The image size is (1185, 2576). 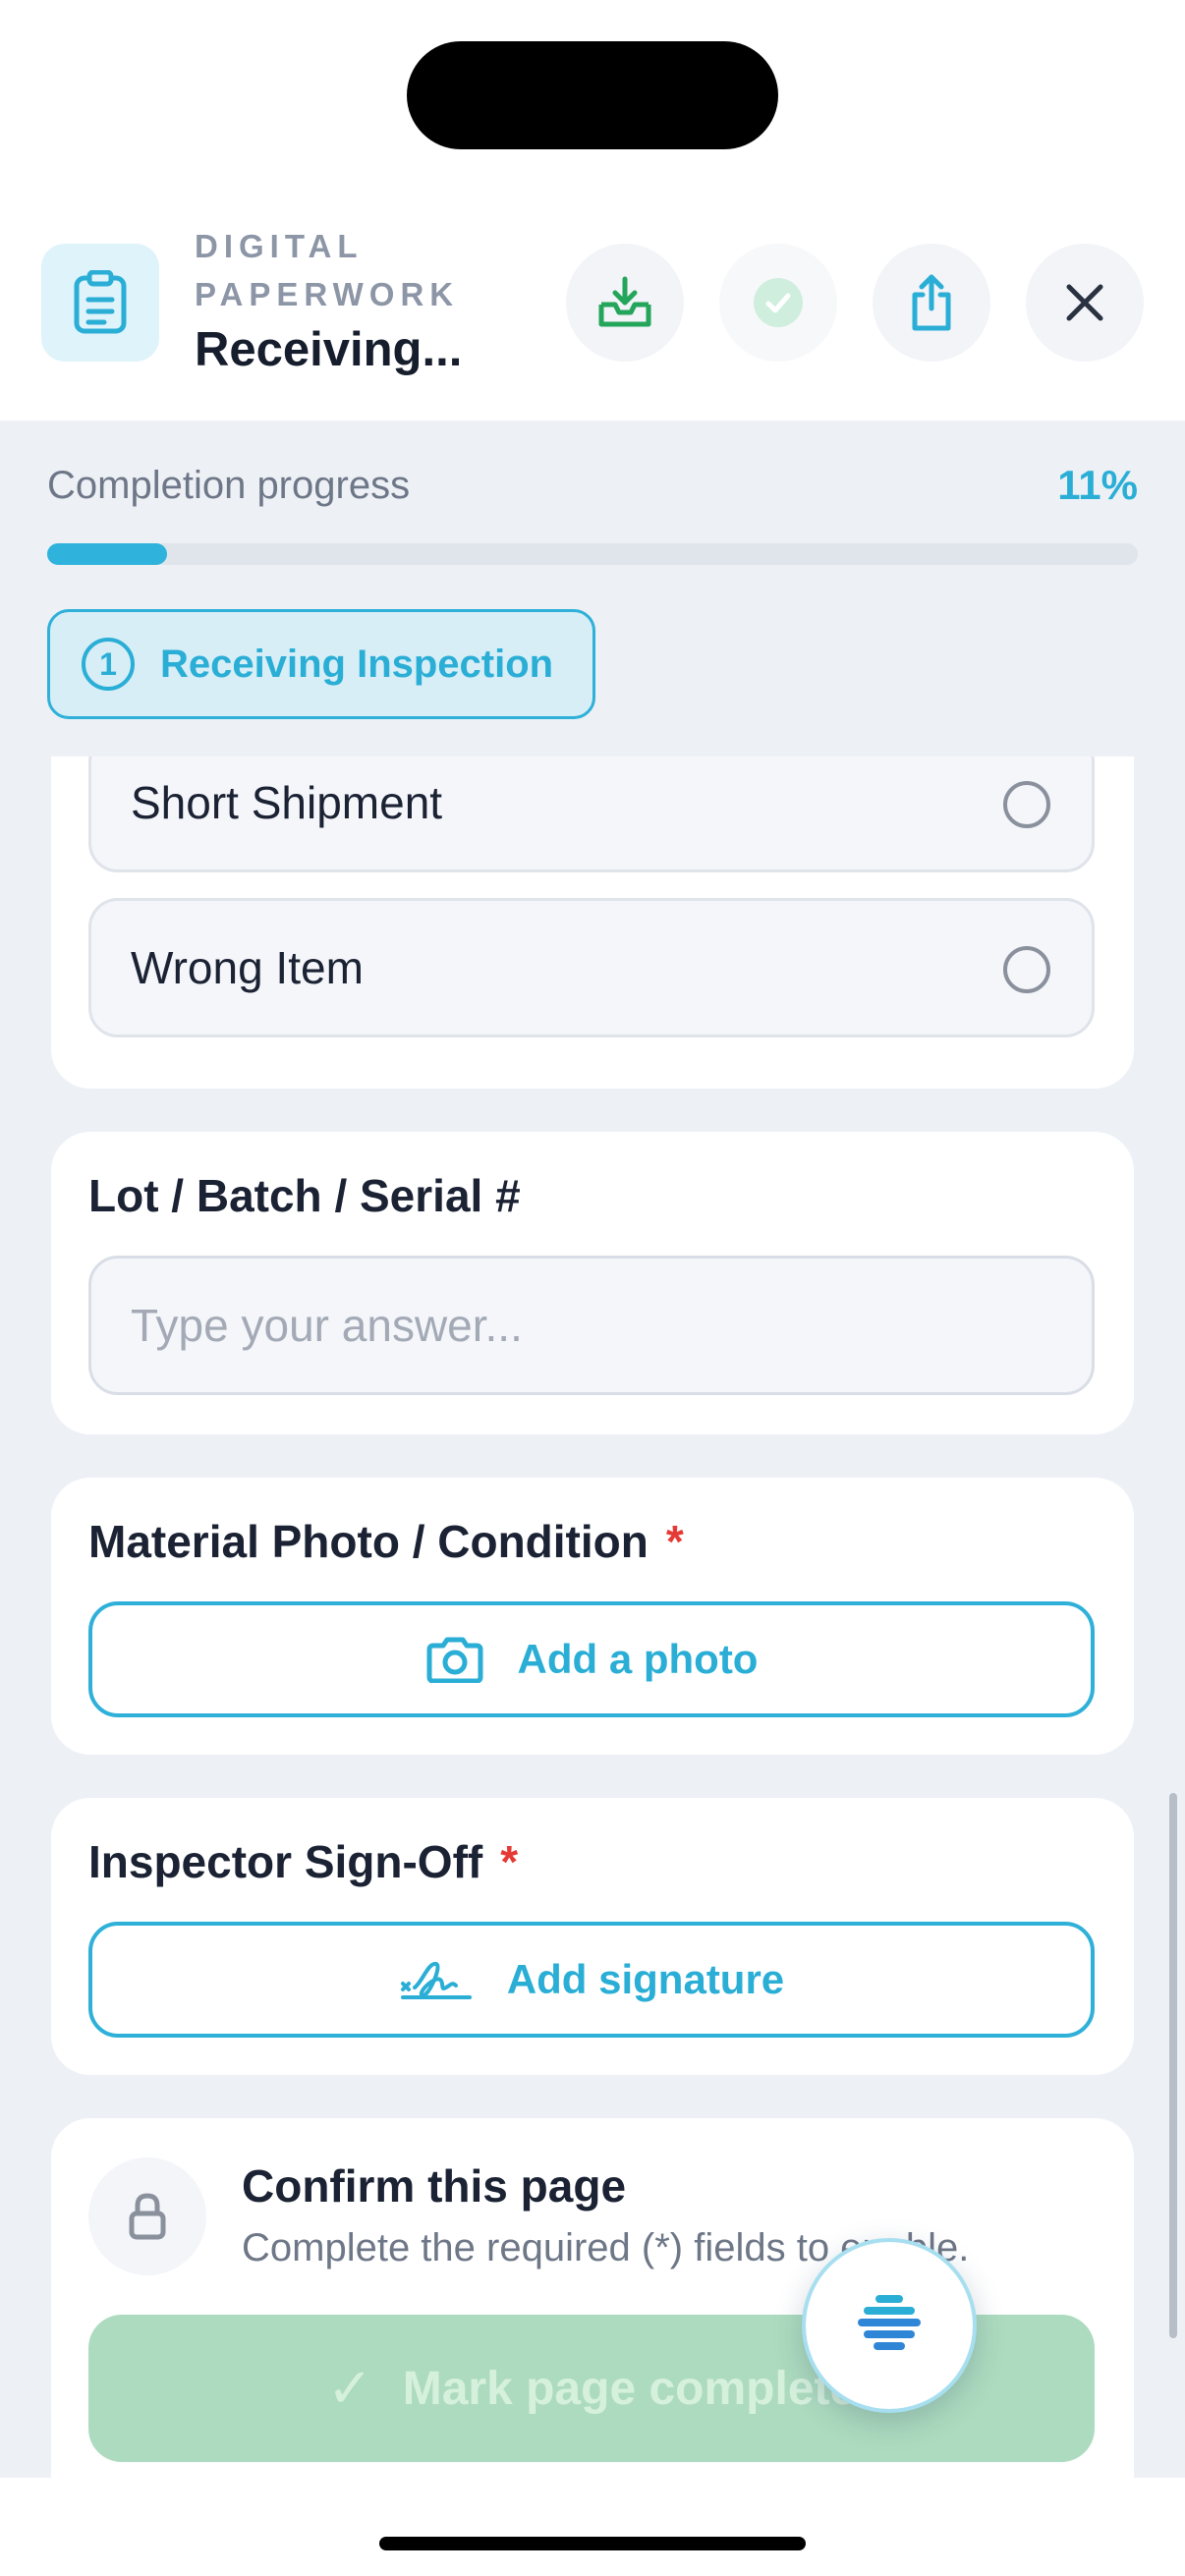 I want to click on signature-field-card: Inspector Sign-Off * Add signature, so click(x=592, y=1936).